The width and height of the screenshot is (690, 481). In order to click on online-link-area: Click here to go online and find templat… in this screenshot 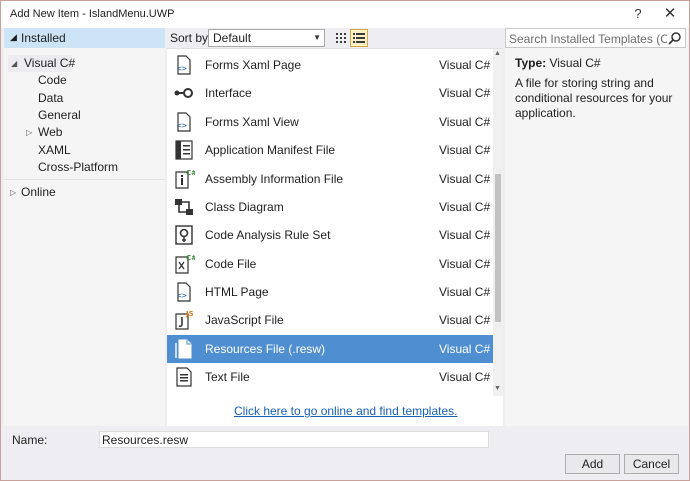, I will do `click(335, 411)`.